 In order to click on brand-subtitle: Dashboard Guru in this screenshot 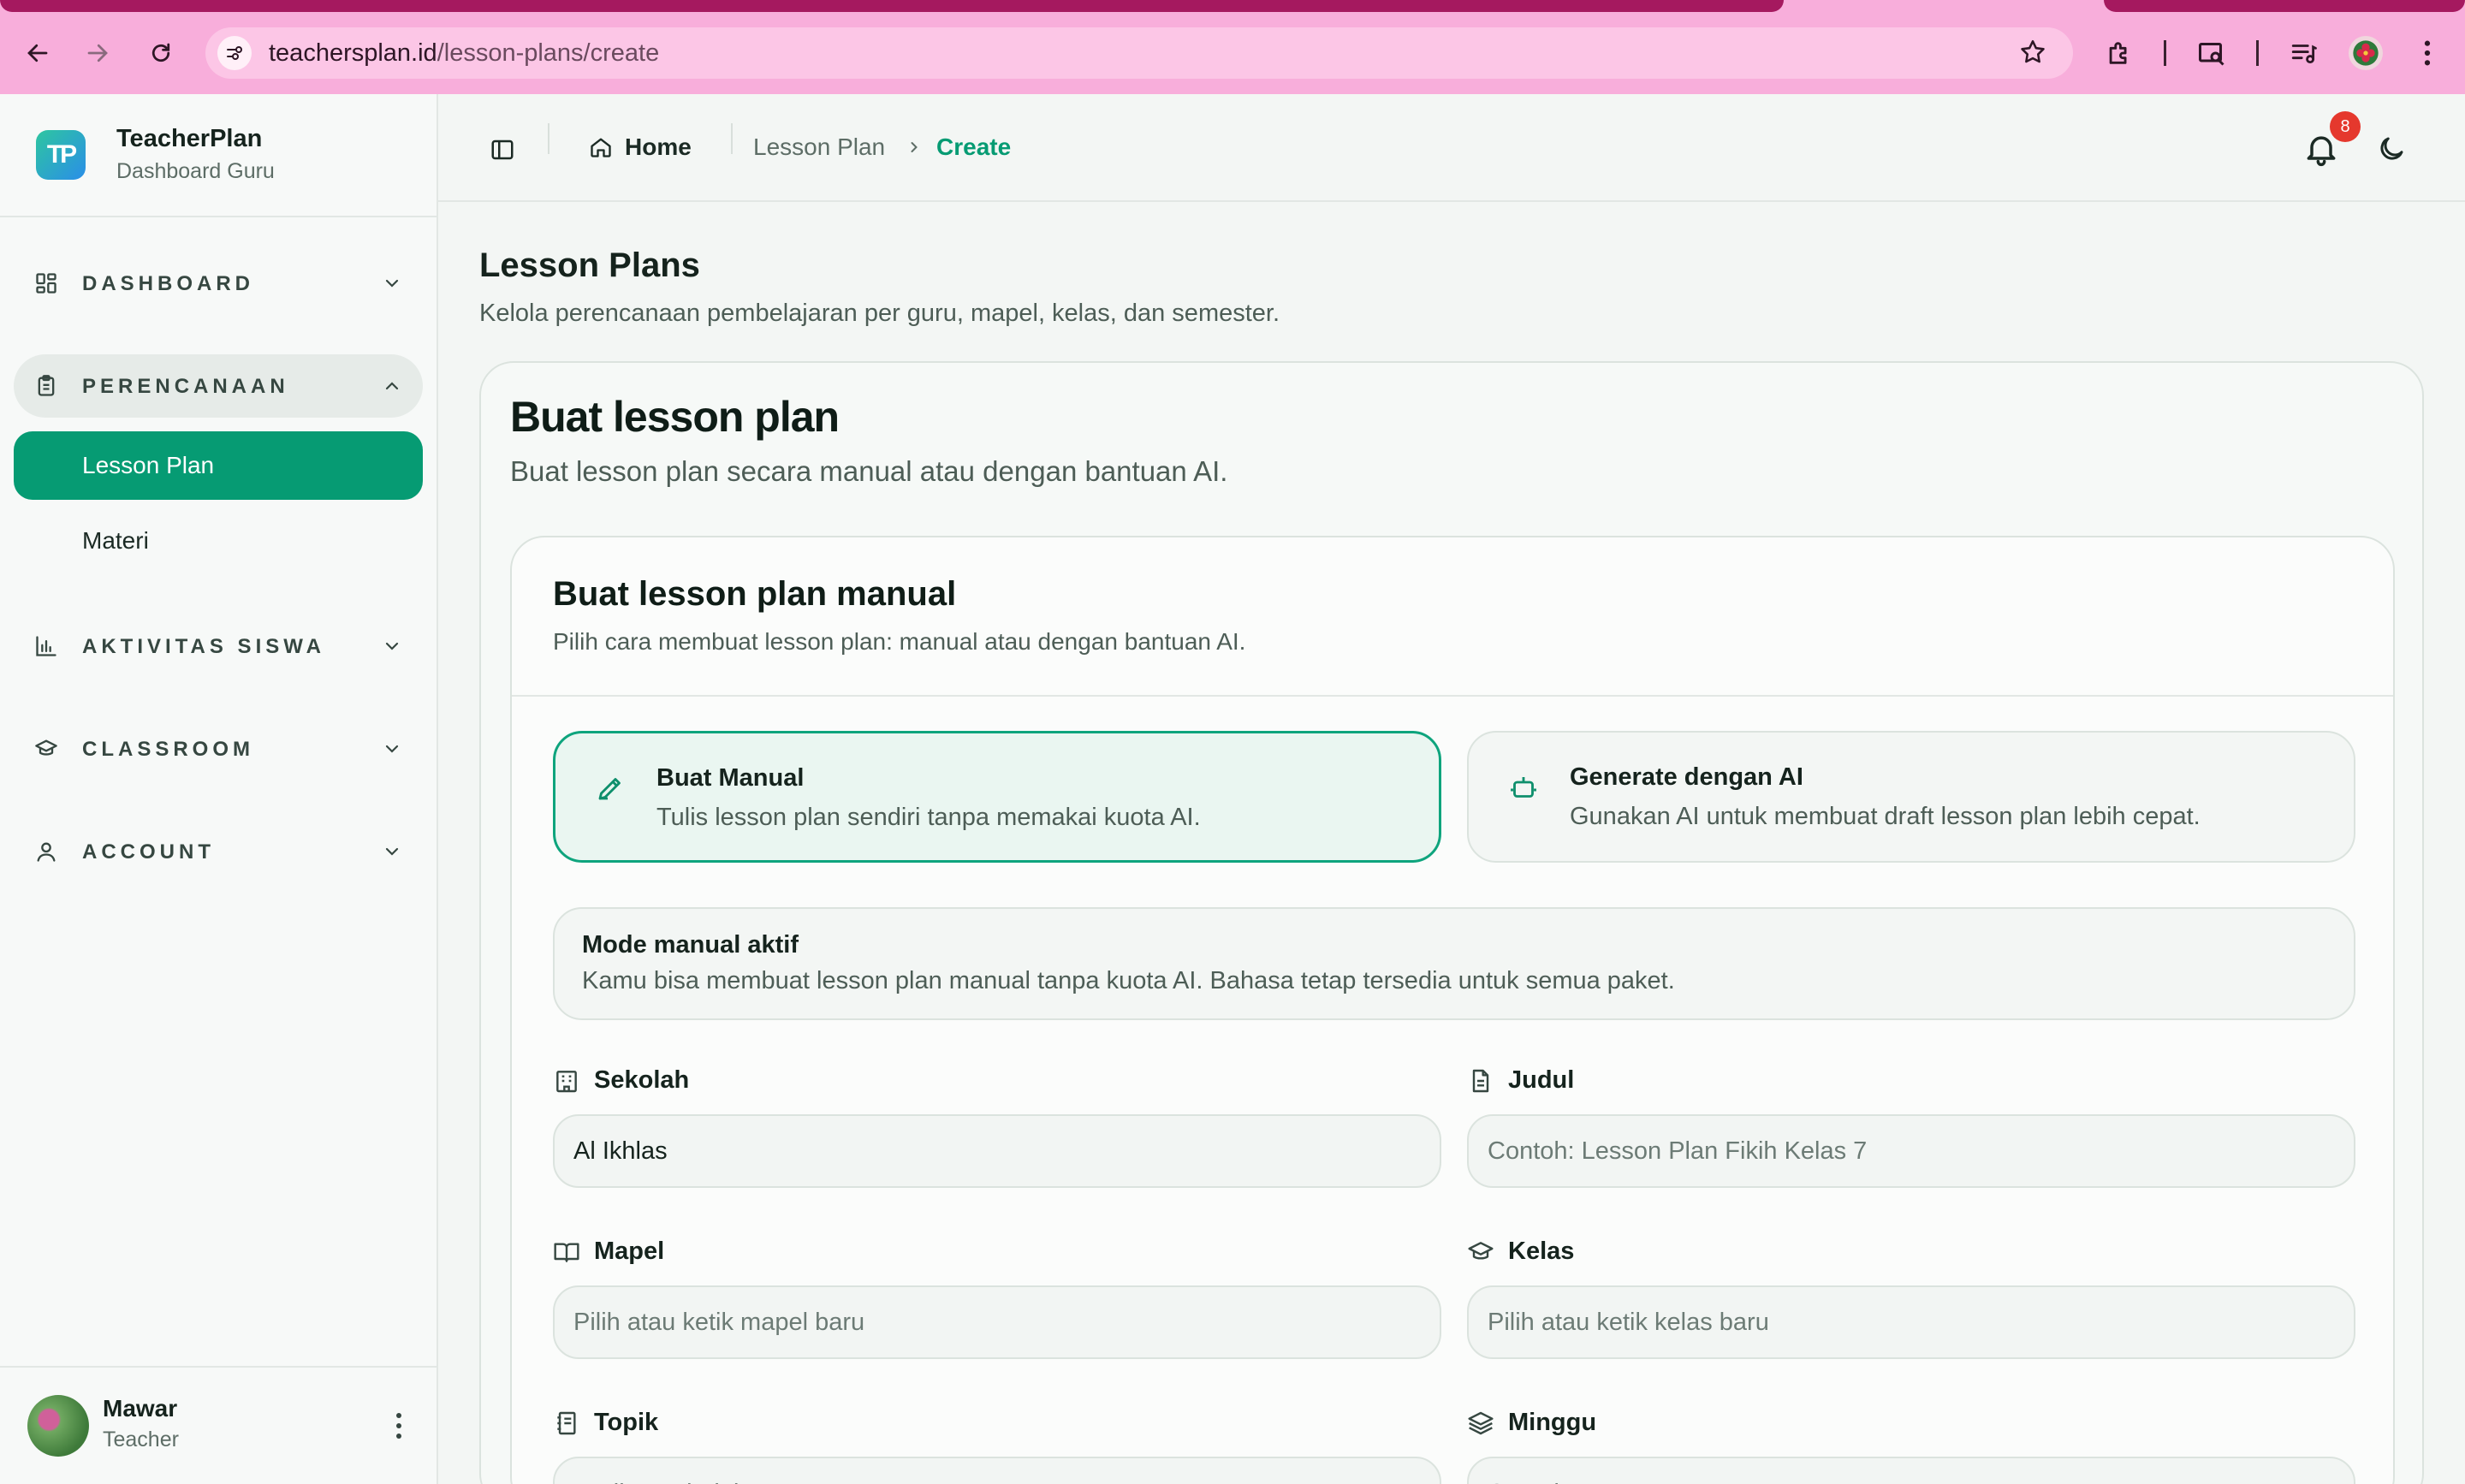, I will do `click(195, 171)`.